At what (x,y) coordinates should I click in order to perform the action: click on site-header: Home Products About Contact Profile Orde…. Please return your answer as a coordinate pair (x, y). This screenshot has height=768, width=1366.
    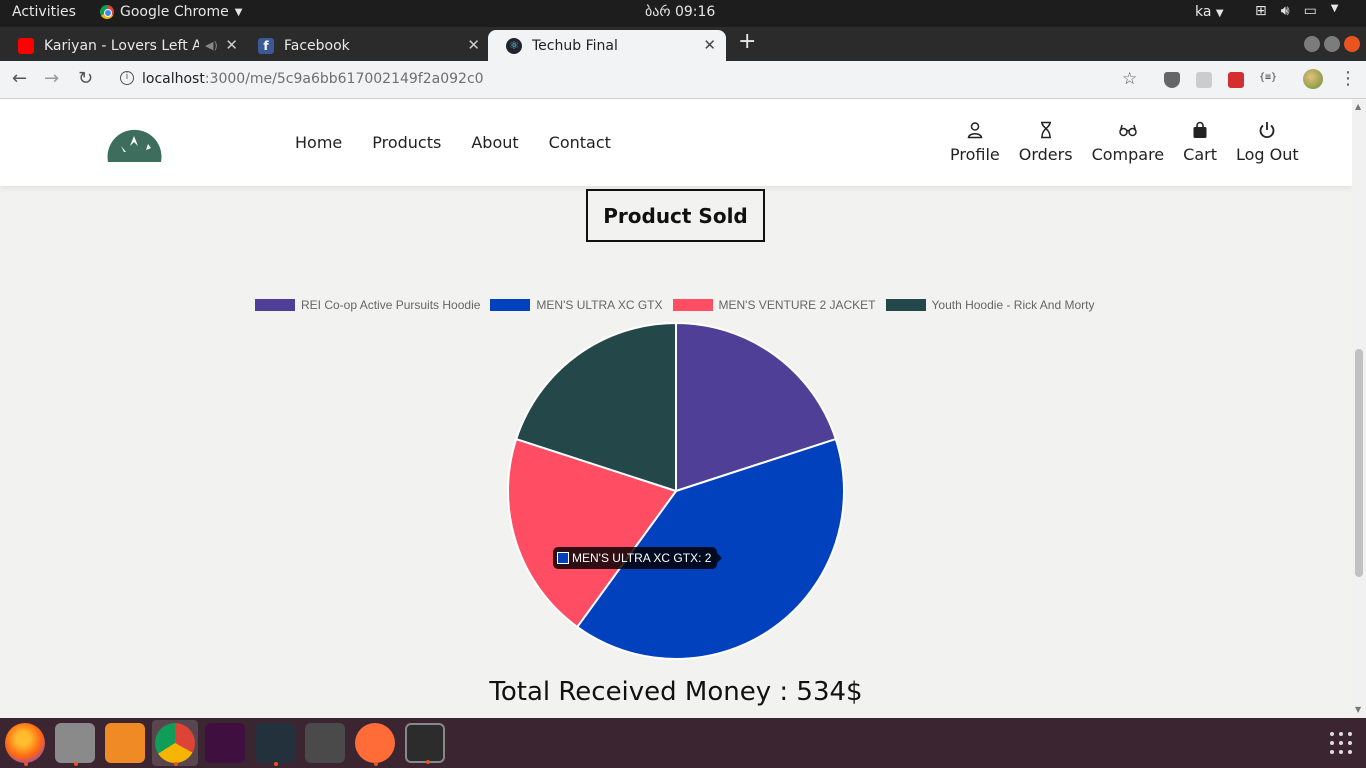
    Looking at the image, I should click on (676, 142).